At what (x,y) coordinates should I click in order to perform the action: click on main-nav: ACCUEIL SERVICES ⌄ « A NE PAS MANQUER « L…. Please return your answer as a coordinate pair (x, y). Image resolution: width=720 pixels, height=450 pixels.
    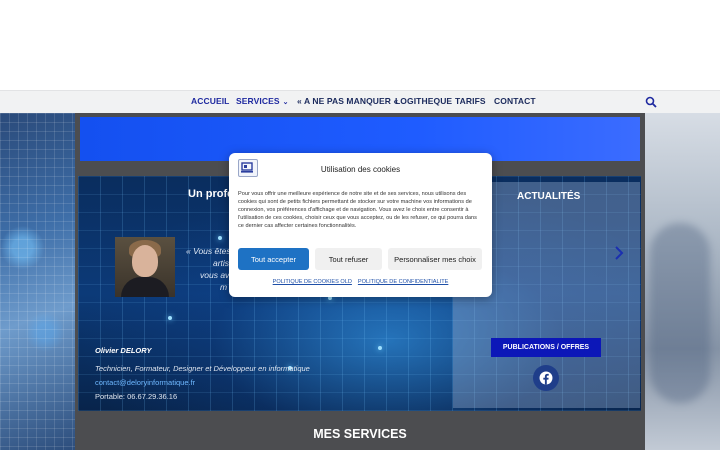
    Looking at the image, I should click on (360, 101).